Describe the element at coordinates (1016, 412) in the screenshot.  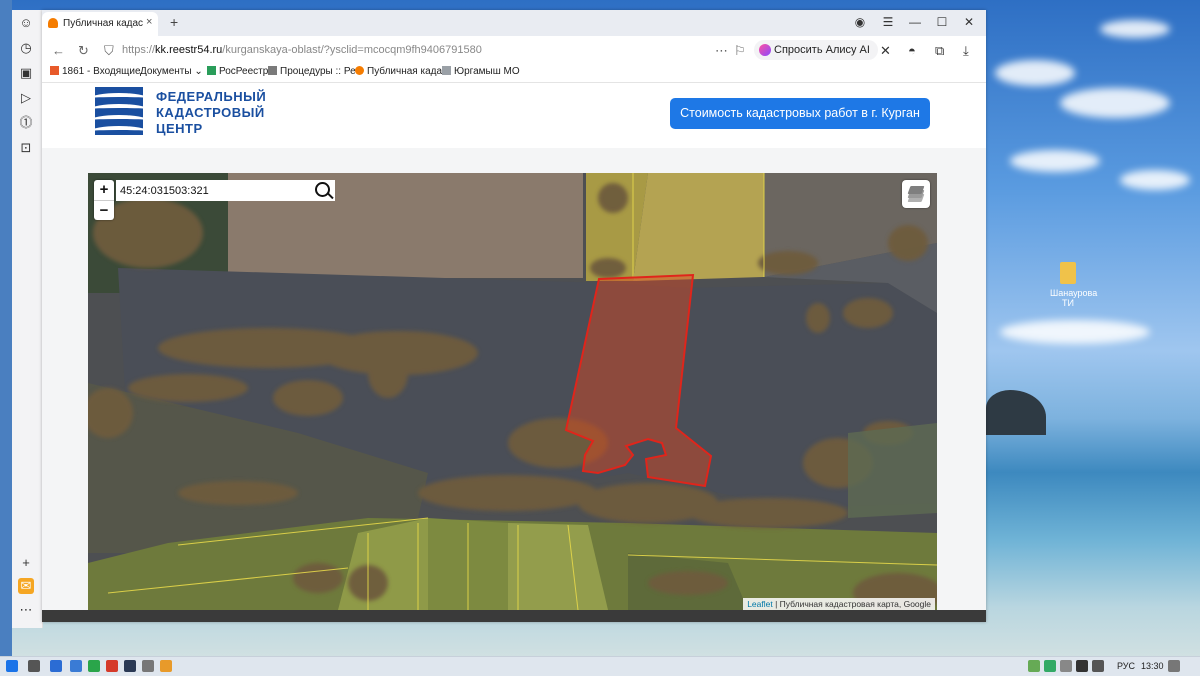
I see `island-silhouette` at that location.